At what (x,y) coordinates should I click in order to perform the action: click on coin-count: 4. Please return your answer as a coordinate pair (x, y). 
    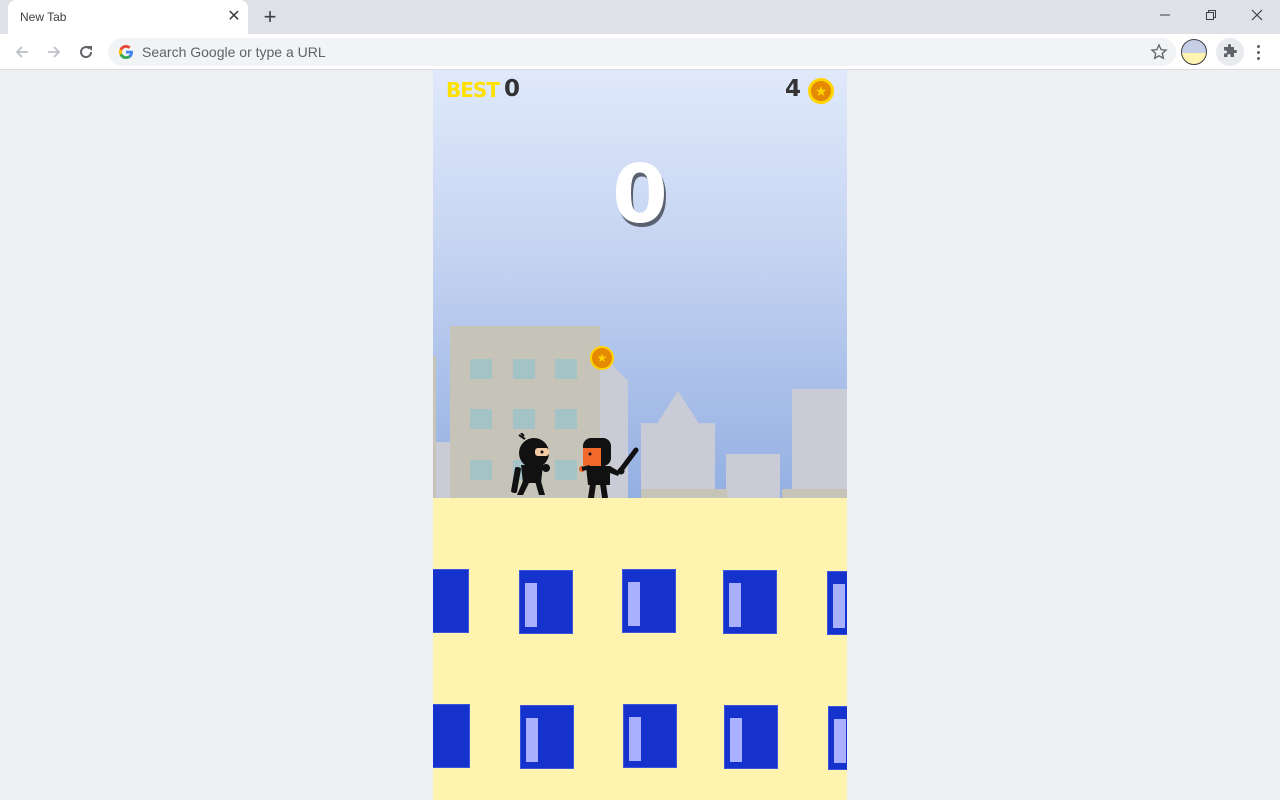
    Looking at the image, I should click on (792, 89).